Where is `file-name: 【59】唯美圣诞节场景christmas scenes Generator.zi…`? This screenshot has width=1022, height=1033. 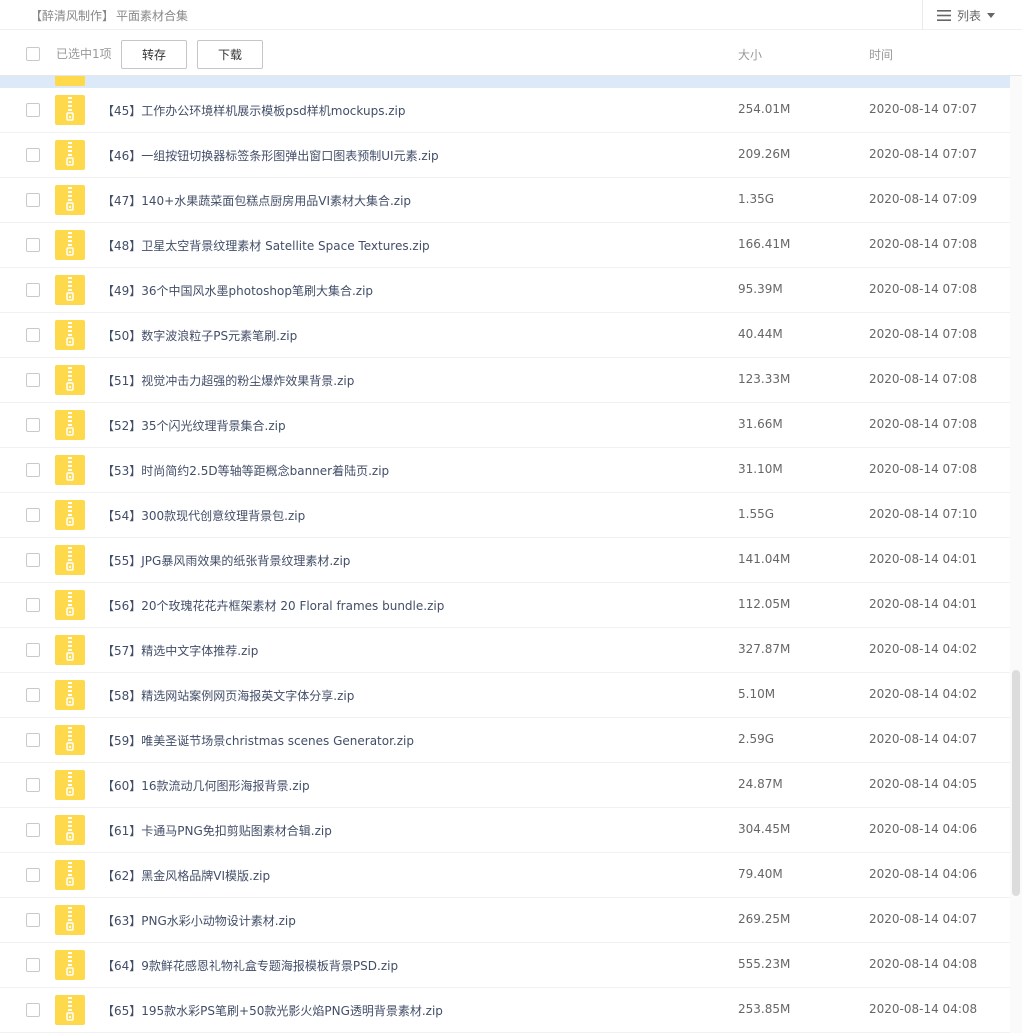 file-name: 【59】唯美圣诞节场景christmas scenes Generator.zi… is located at coordinates (402, 740).